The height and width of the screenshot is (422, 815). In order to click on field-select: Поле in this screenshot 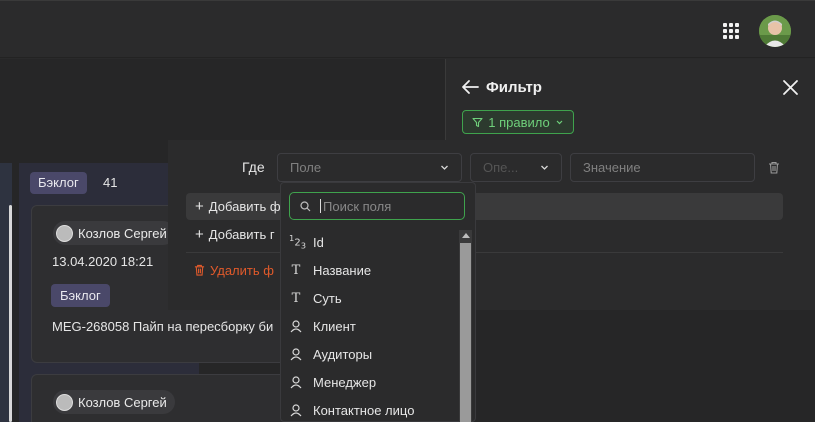, I will do `click(369, 167)`.